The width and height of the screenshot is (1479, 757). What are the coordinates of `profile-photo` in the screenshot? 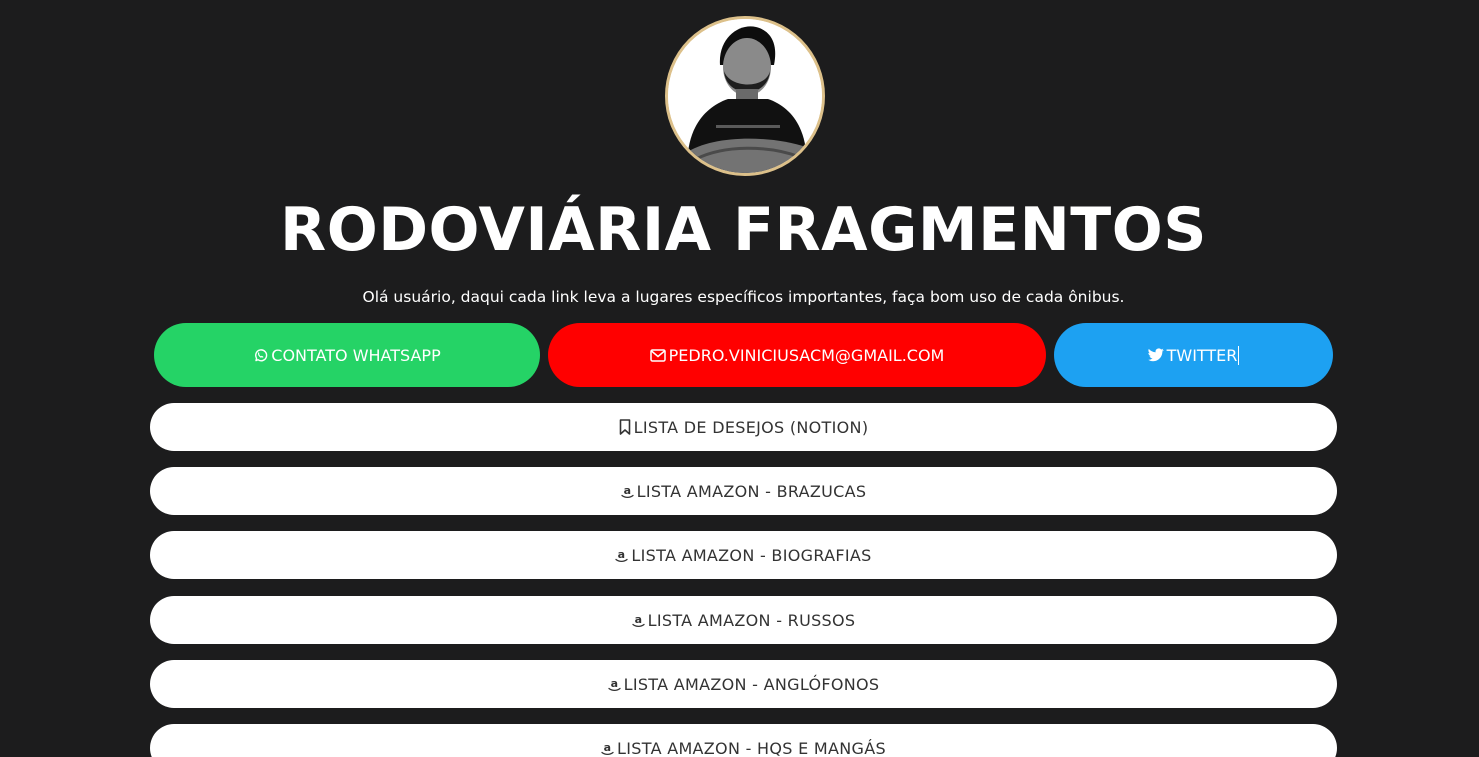 It's located at (745, 96).